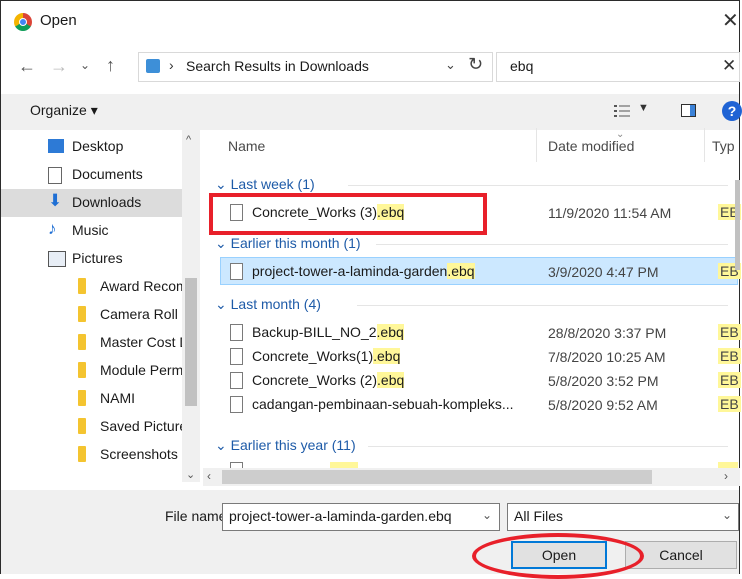 The width and height of the screenshot is (742, 579). I want to click on search-query: ebq, so click(521, 66).